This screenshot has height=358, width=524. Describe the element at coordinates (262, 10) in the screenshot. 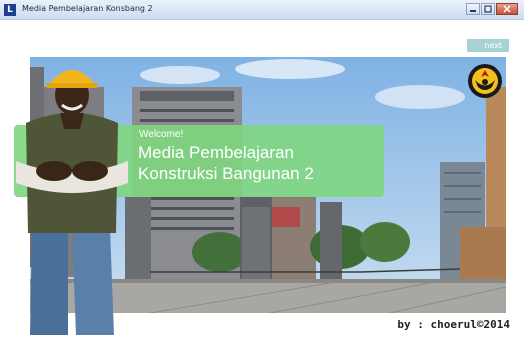

I see `window-titlebar: L Media Pembelajaran Konsbang 2` at that location.